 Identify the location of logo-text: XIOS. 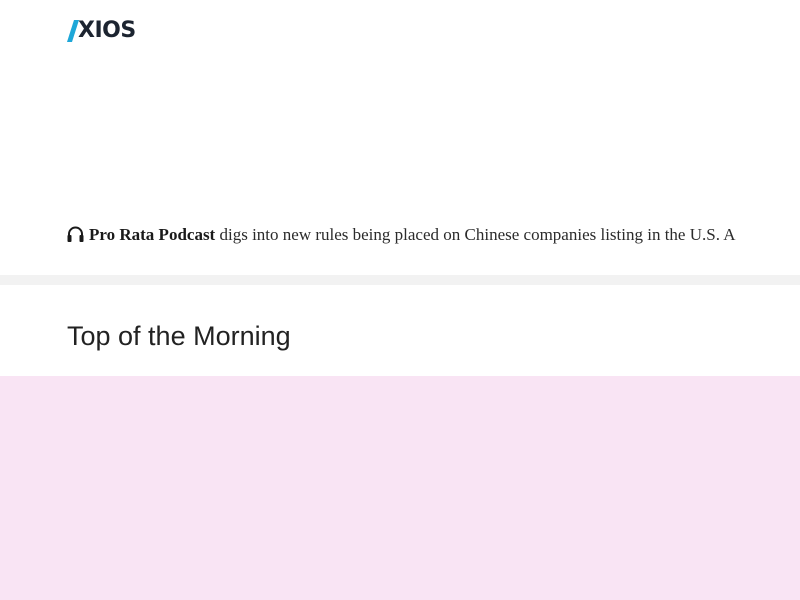
(107, 30).